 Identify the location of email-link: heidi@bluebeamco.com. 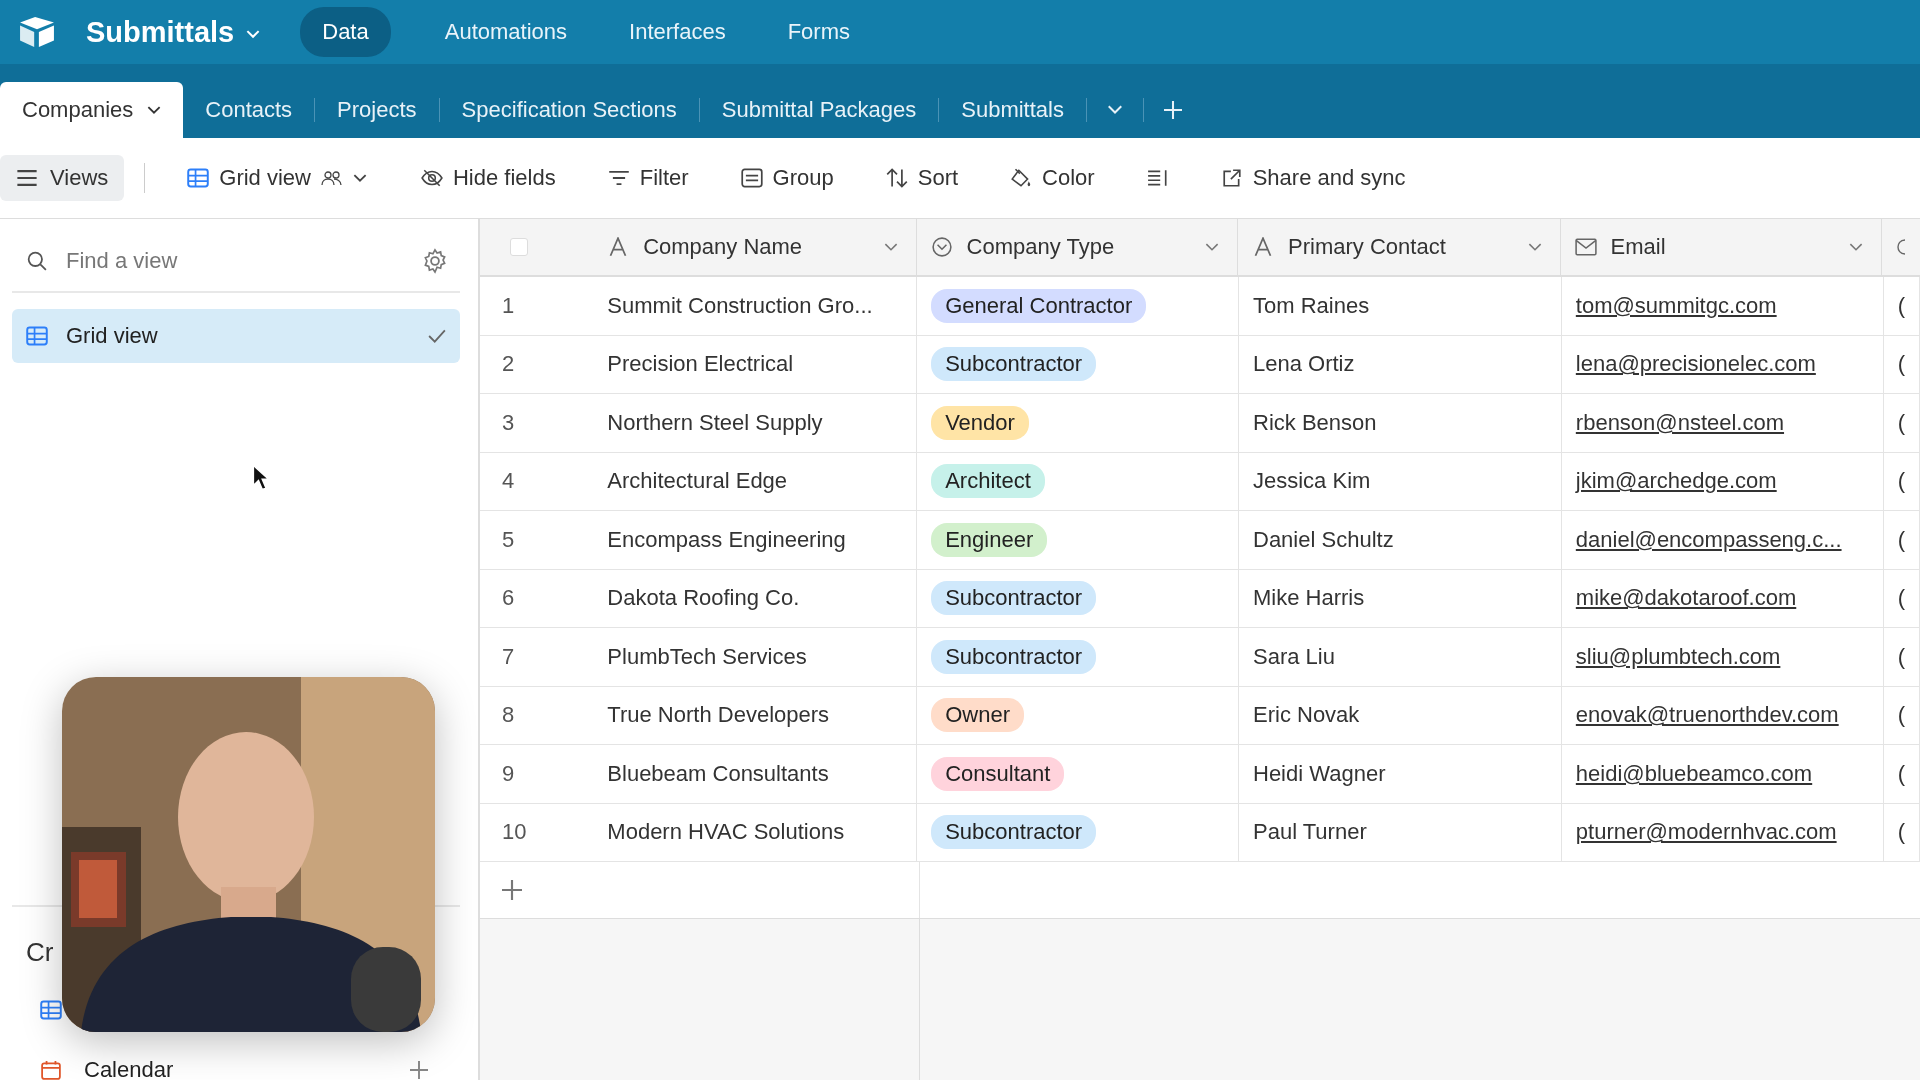
(1694, 773).